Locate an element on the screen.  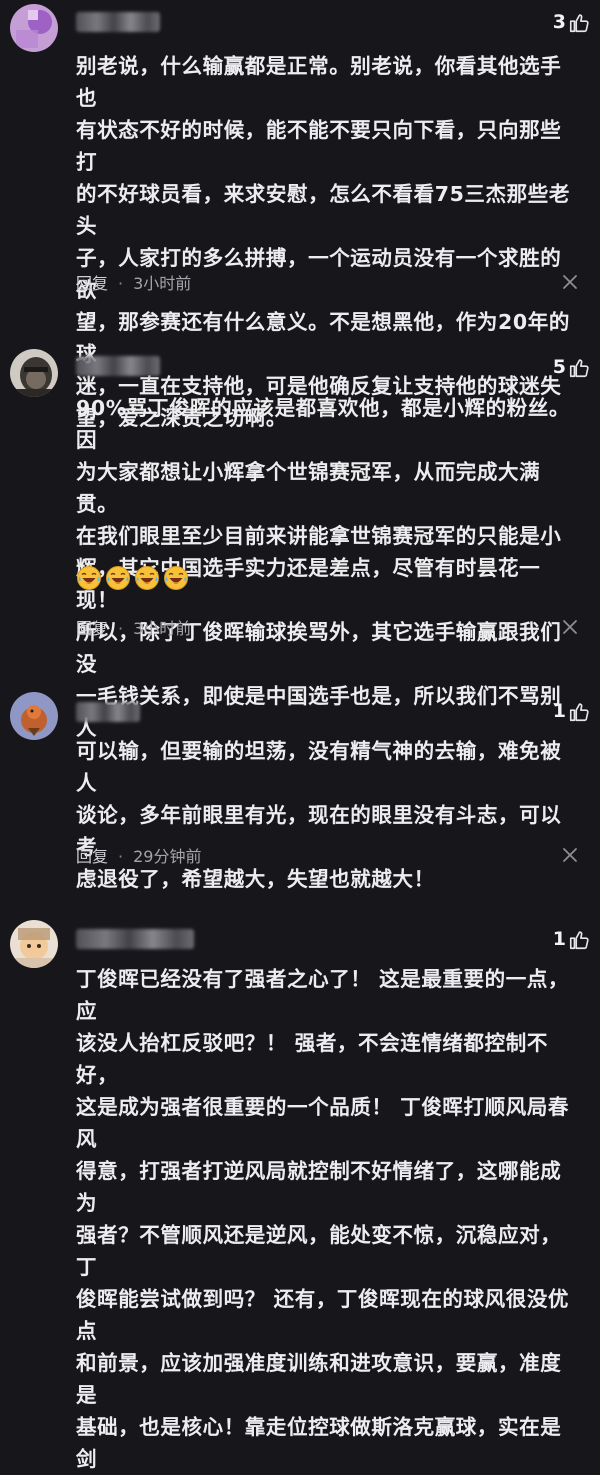
comment-meta: 回复 · 29分钟前 is located at coordinates (139, 856).